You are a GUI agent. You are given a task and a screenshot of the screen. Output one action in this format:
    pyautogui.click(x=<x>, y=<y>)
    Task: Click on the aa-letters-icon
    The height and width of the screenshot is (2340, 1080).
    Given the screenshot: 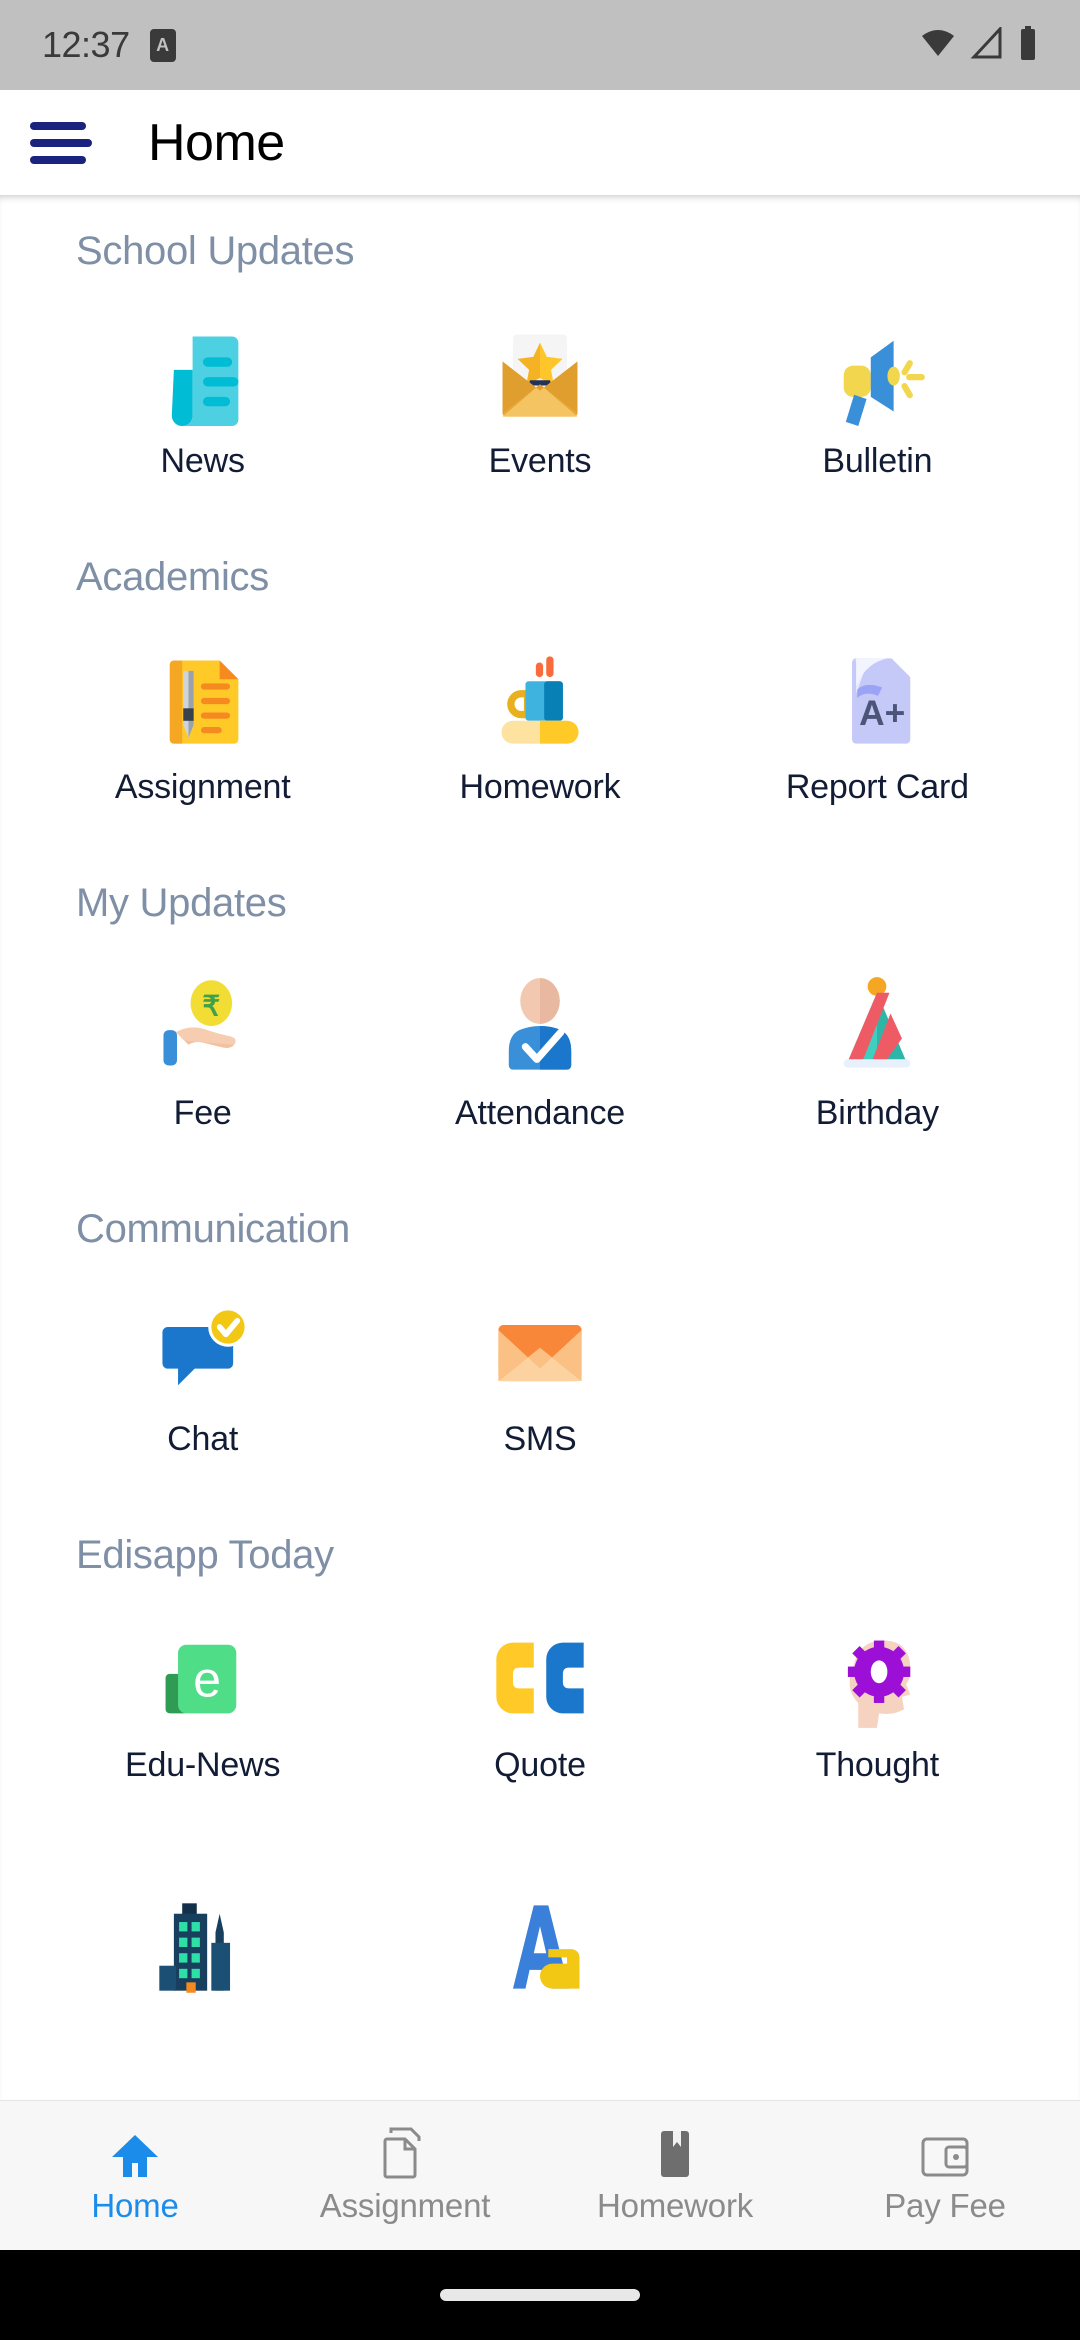 What is the action you would take?
    pyautogui.click(x=540, y=1947)
    